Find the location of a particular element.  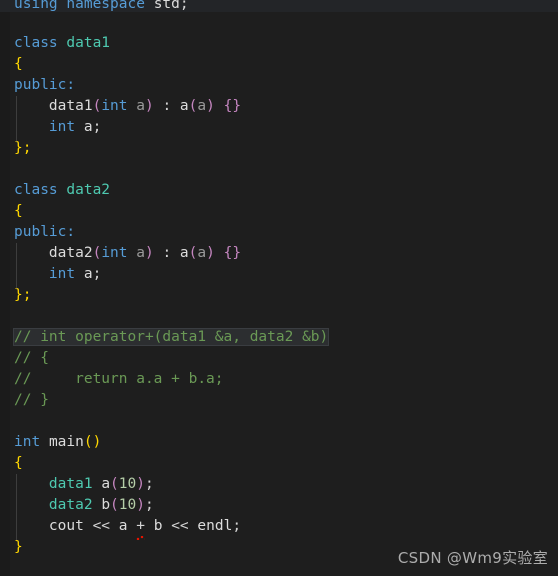

code-line: class data2 is located at coordinates (279, 190).